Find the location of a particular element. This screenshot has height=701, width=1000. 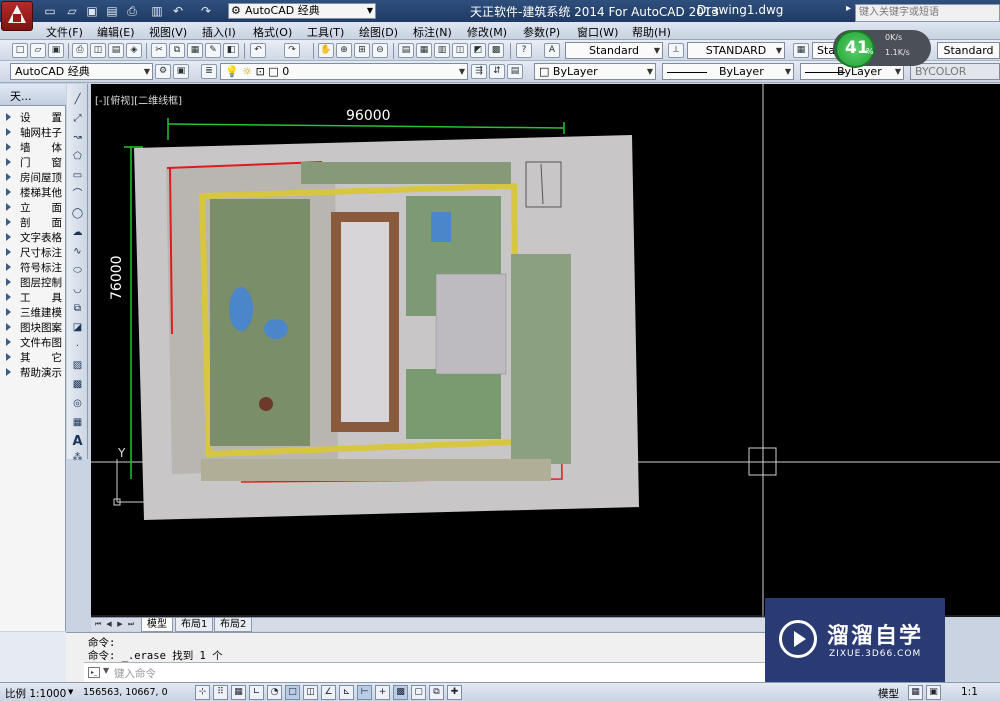

3d-dwf-icon: ◈ is located at coordinates (134, 50).